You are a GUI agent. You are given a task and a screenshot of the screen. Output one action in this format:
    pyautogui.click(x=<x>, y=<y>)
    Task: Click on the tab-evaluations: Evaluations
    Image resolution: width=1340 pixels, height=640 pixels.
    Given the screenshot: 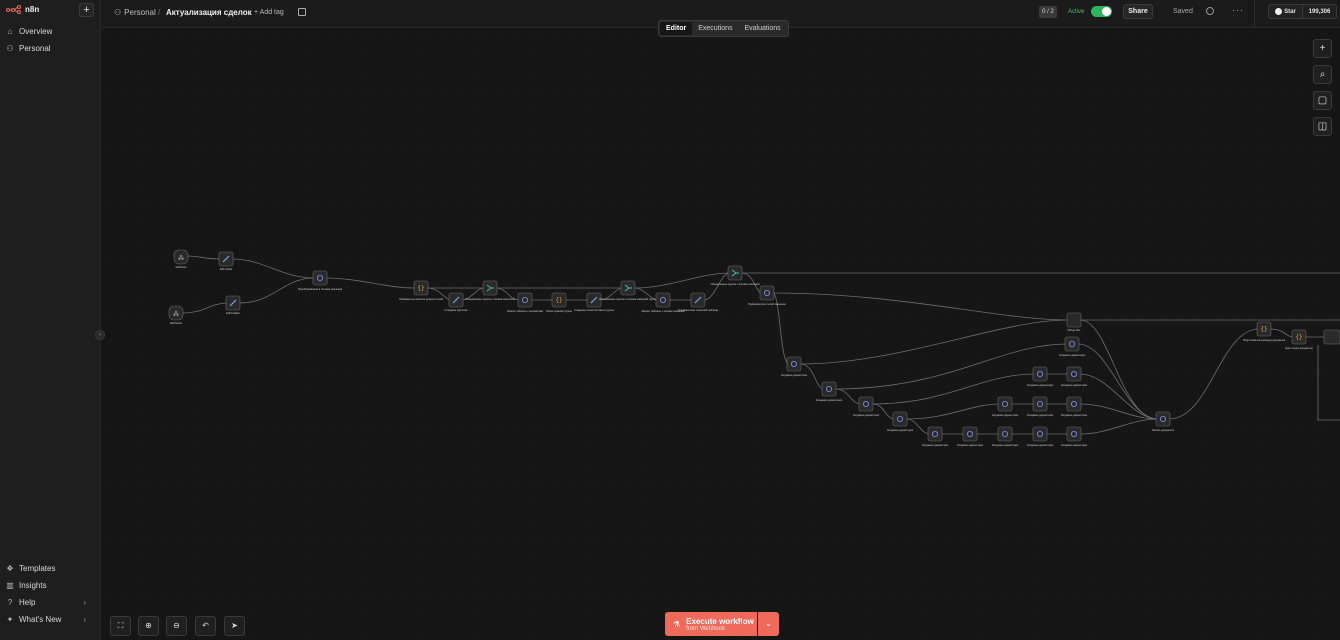 What is the action you would take?
    pyautogui.click(x=762, y=28)
    